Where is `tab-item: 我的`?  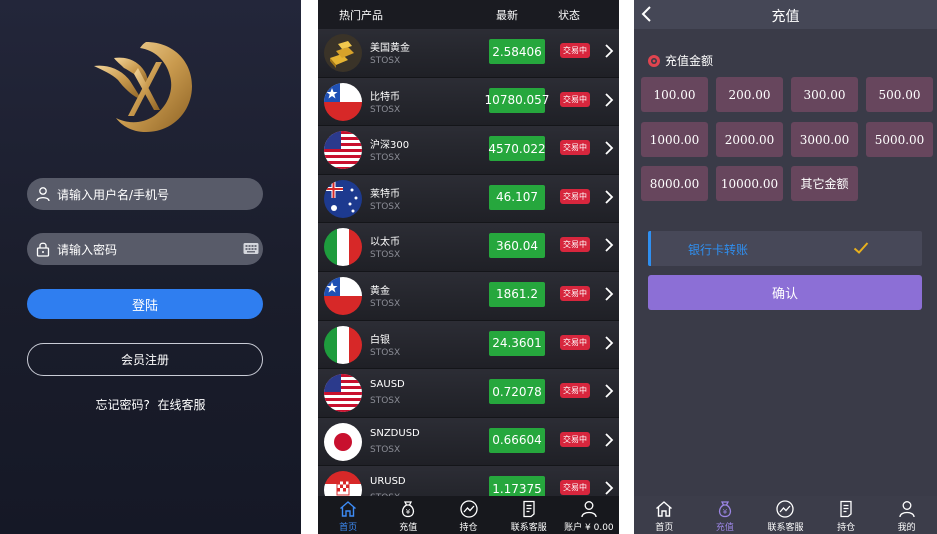
tab-item: 我的 is located at coordinates (906, 515).